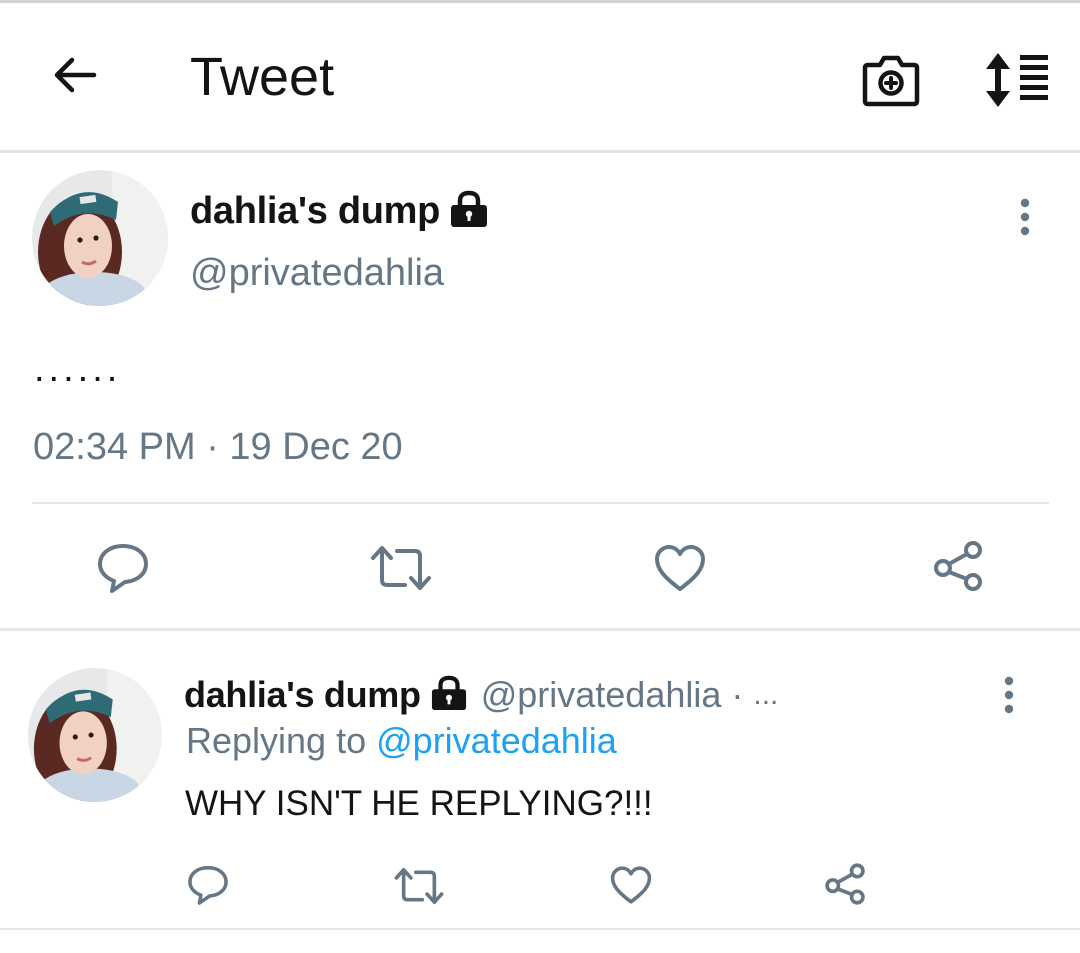 Image resolution: width=1080 pixels, height=953 pixels. What do you see at coordinates (419, 803) in the screenshot?
I see `tweet-text: WHY ISN'T HE REPLYING?!!!` at bounding box center [419, 803].